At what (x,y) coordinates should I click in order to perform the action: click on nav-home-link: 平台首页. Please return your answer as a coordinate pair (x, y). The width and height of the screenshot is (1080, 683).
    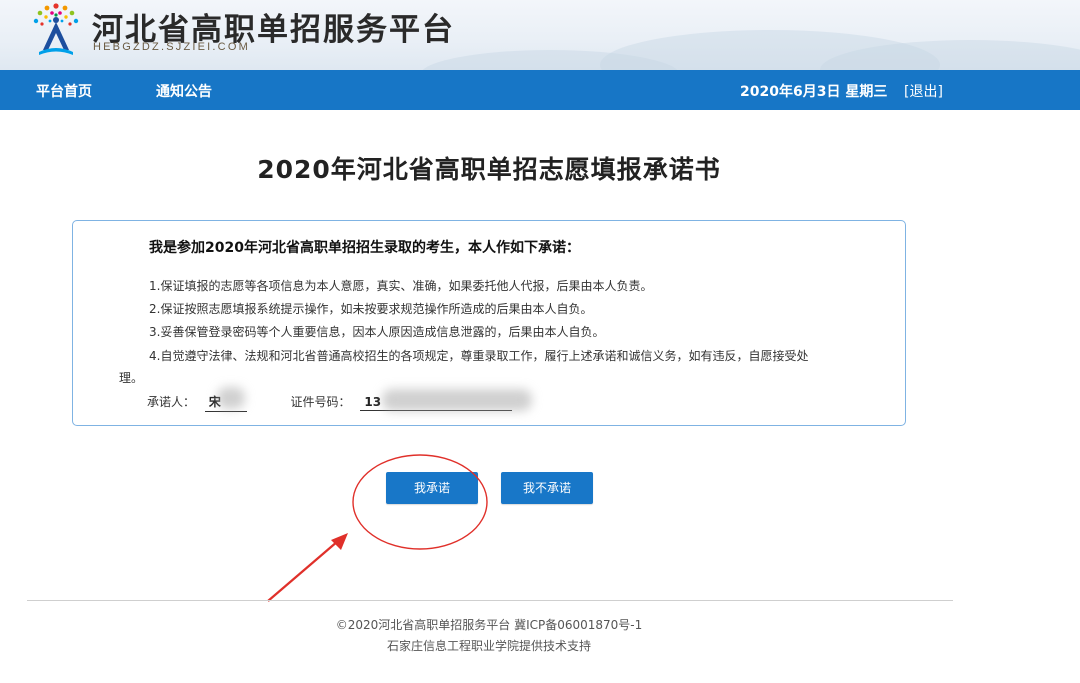
    Looking at the image, I should click on (64, 91).